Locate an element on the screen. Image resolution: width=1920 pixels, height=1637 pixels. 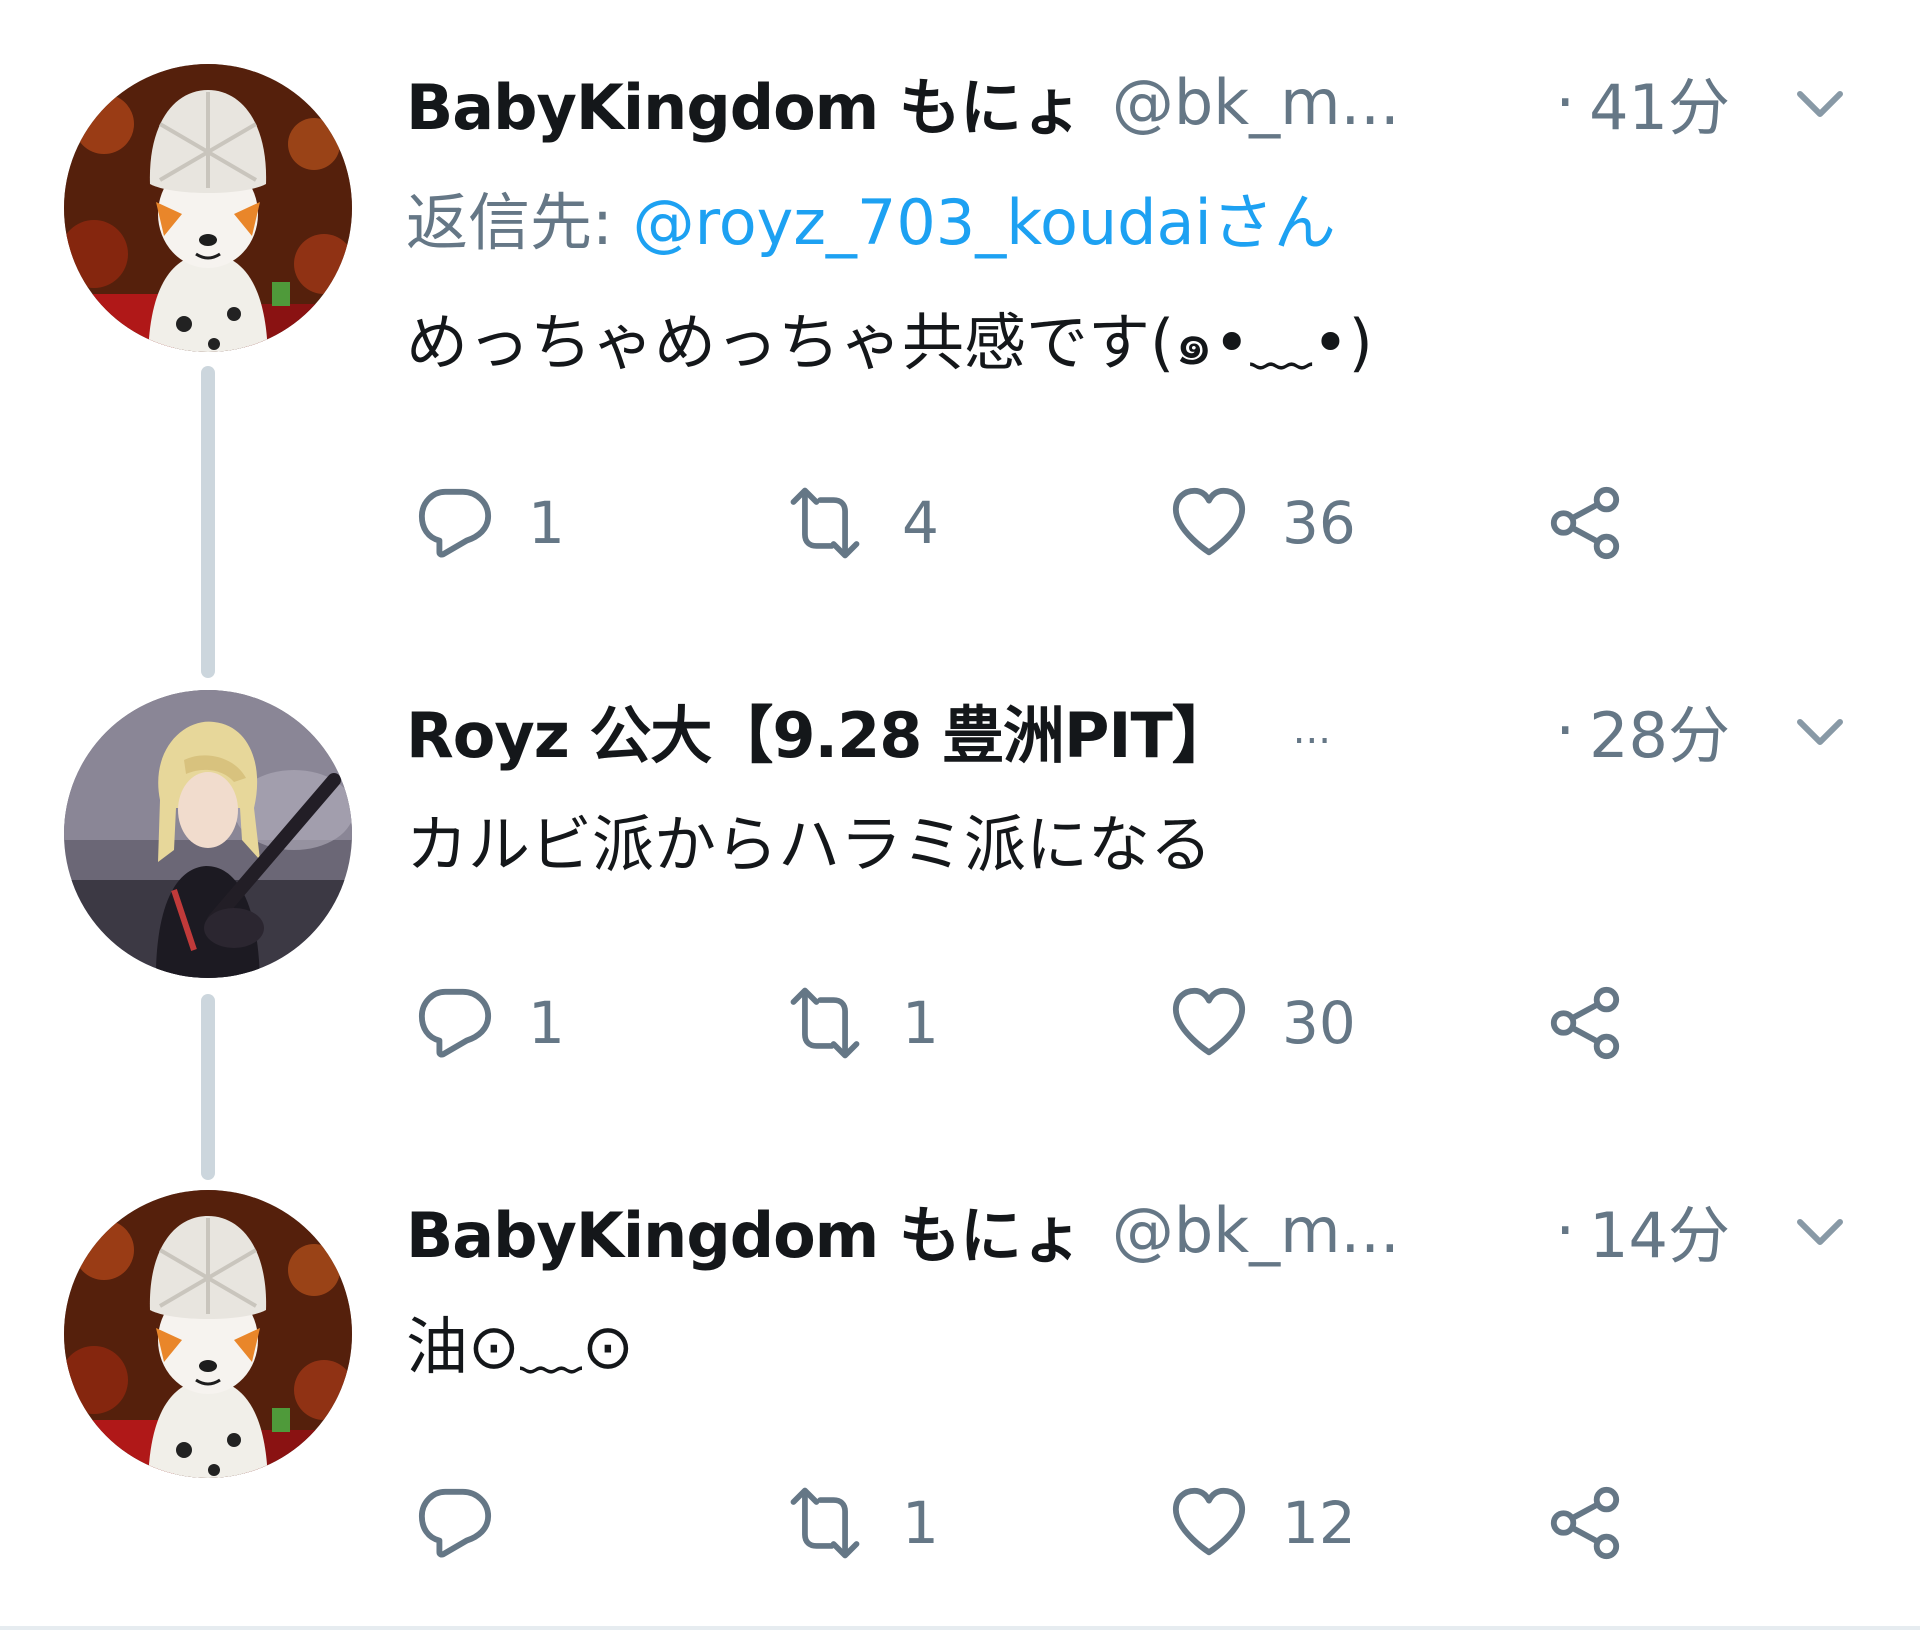
time-label: 14分 is located at coordinates (1659, 1235).